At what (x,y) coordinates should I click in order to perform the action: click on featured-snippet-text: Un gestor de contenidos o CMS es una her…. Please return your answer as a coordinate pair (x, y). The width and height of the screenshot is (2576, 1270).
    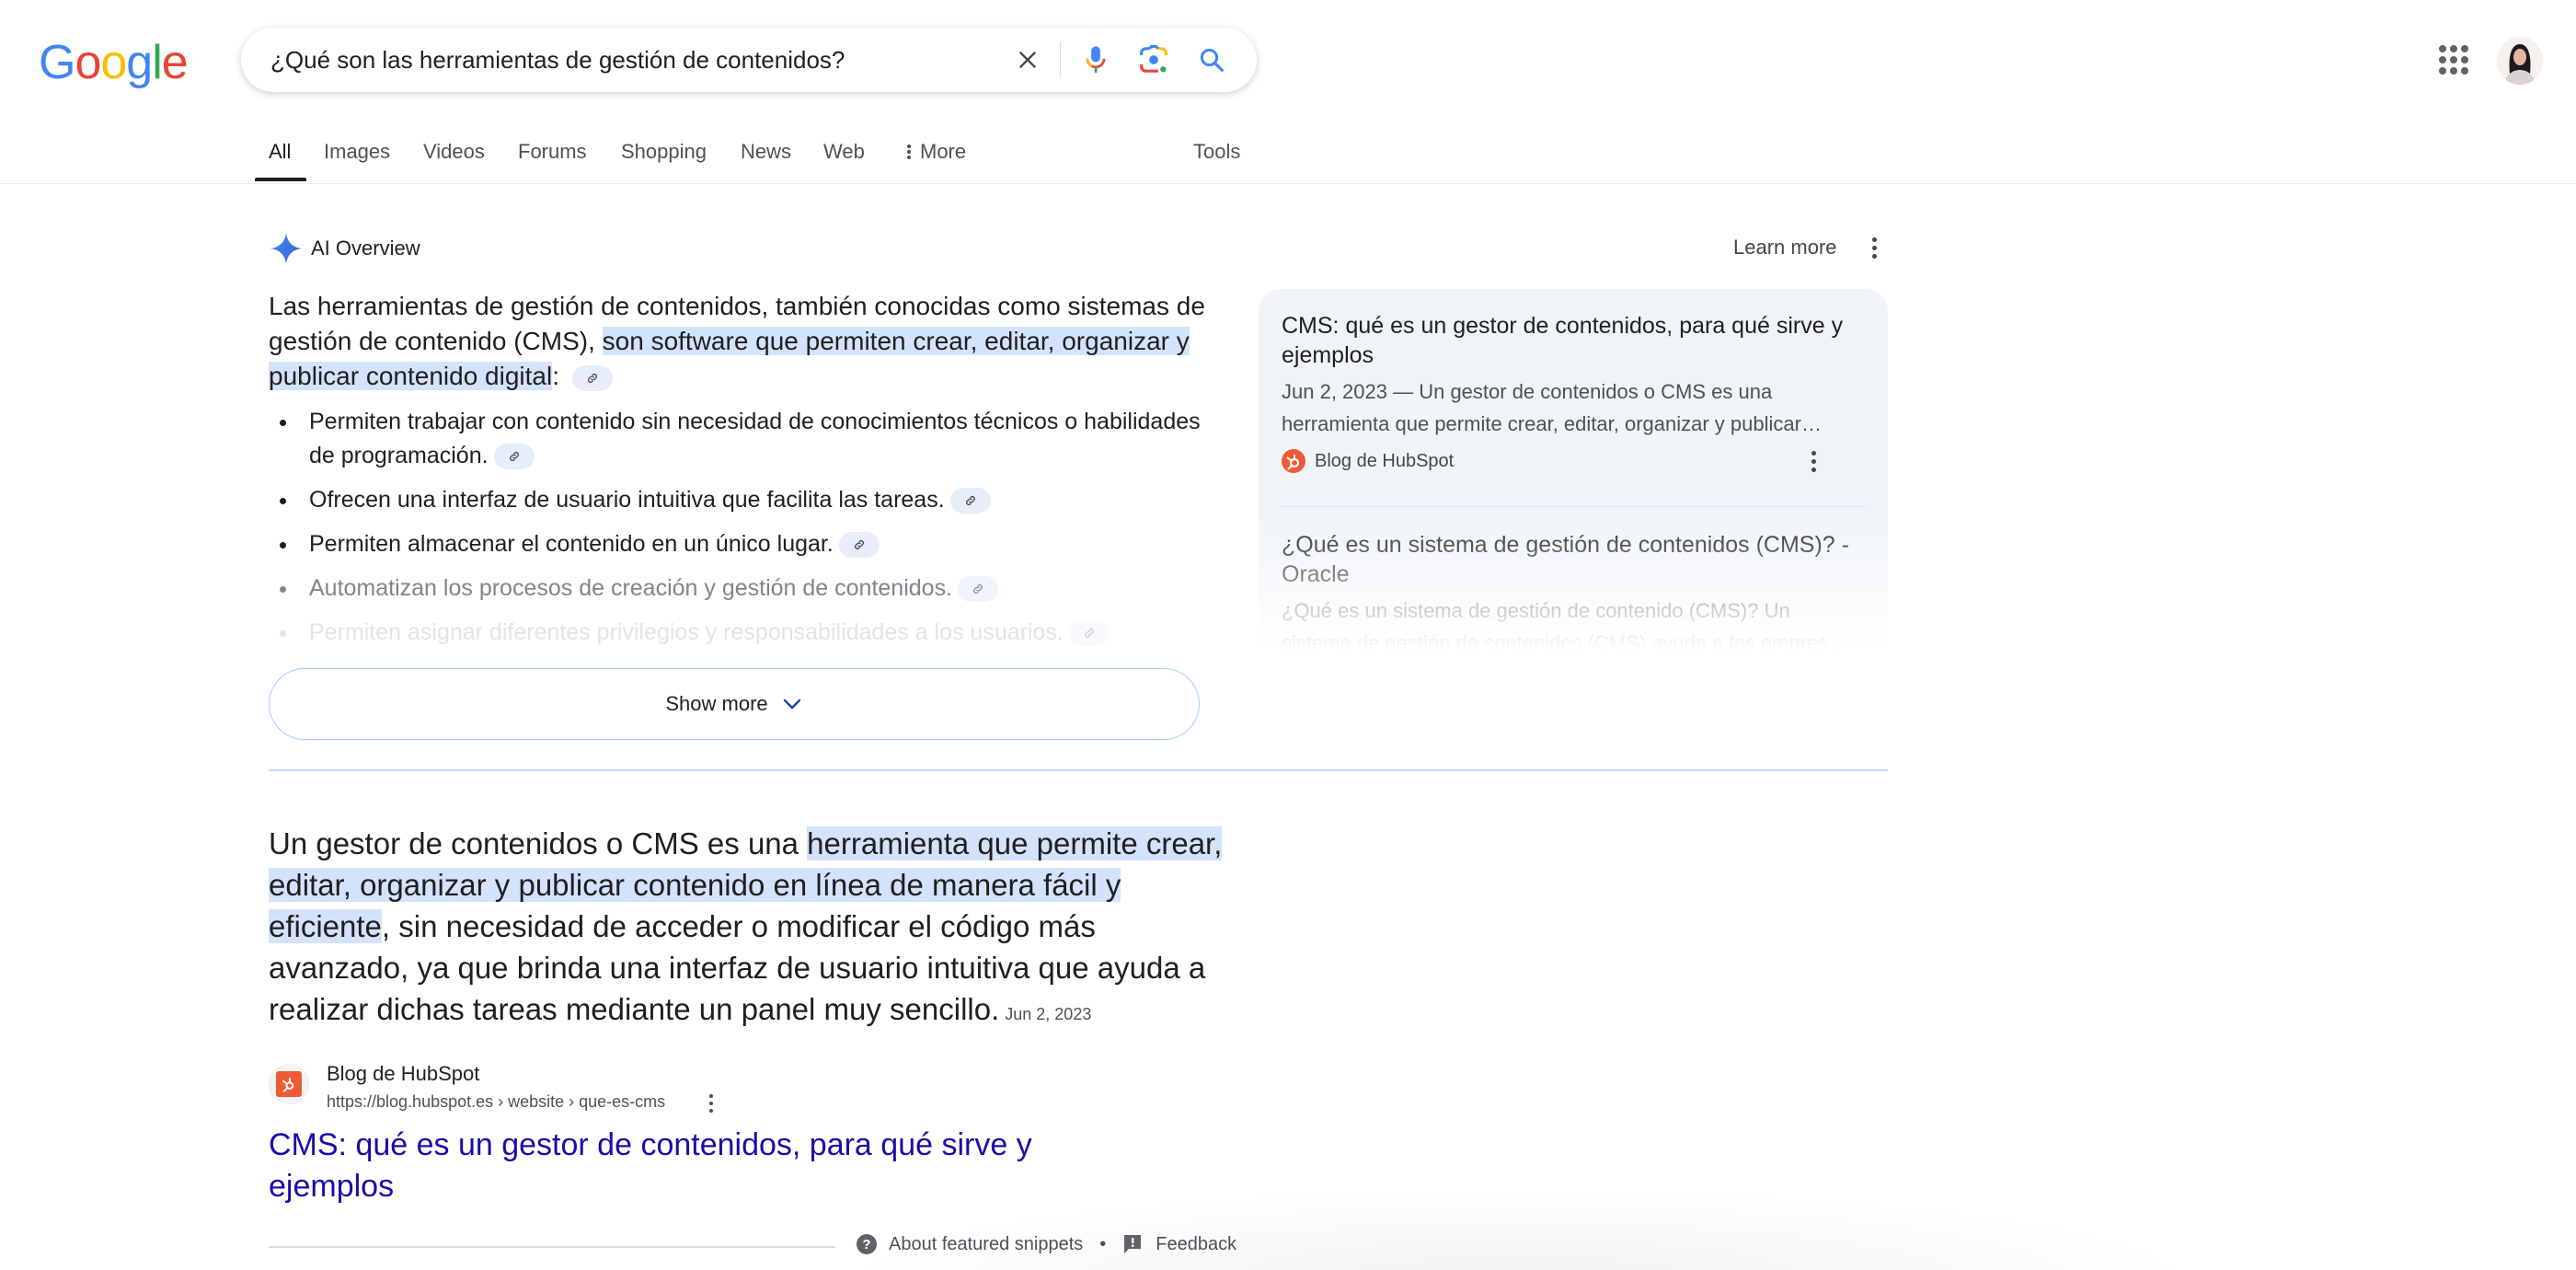
    Looking at the image, I should click on (756, 929).